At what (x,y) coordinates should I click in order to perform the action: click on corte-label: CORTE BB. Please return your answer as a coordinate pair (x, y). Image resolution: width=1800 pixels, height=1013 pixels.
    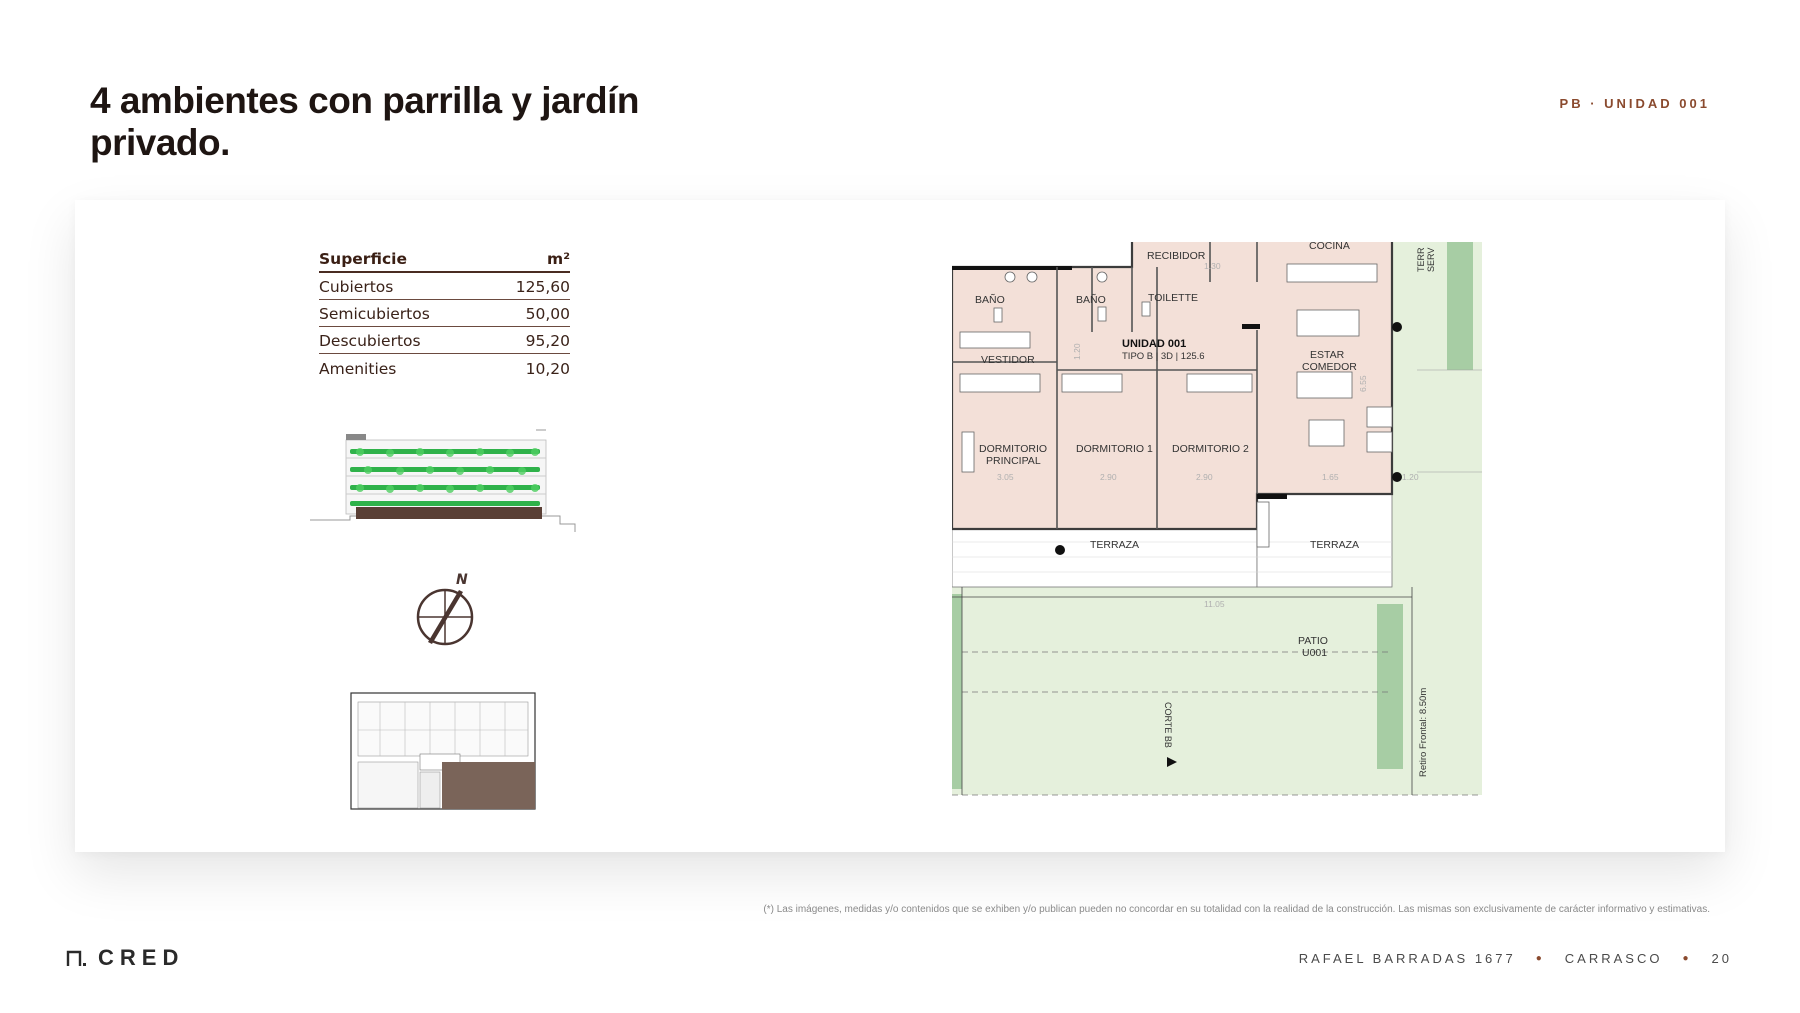
    Looking at the image, I should click on (1168, 725).